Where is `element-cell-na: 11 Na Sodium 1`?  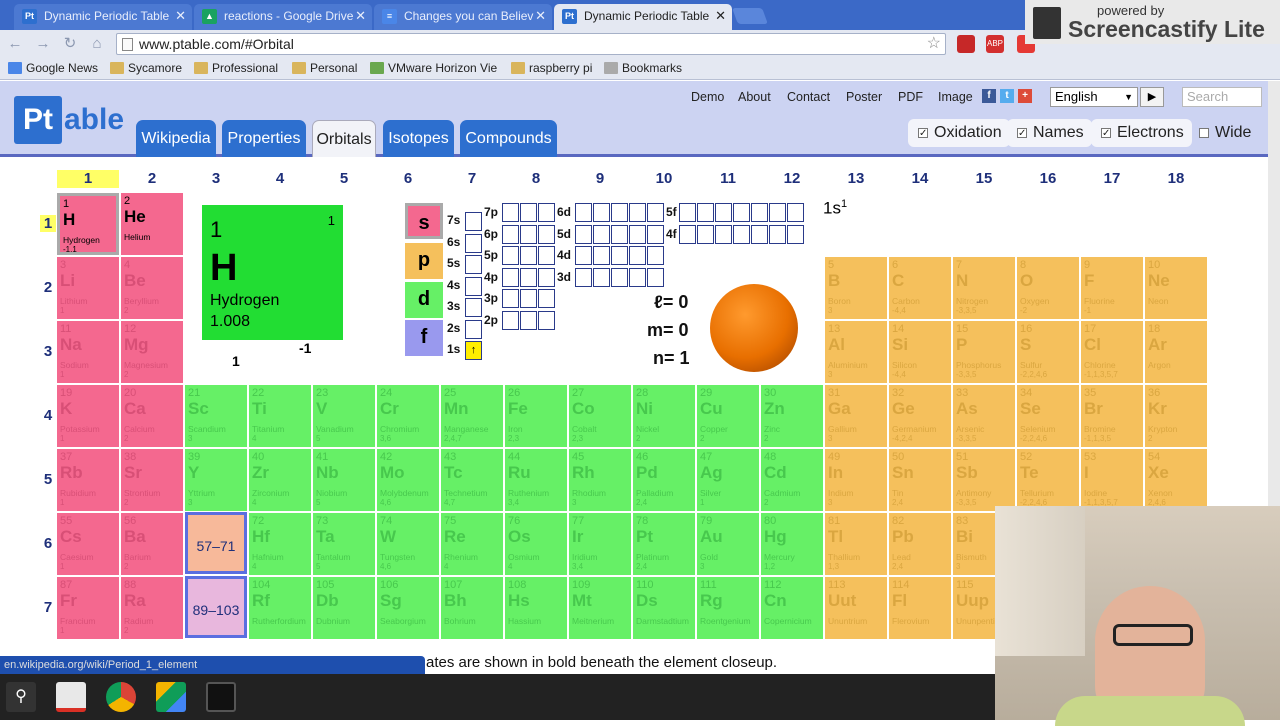
element-cell-na: 11 Na Sodium 1 is located at coordinates (88, 352).